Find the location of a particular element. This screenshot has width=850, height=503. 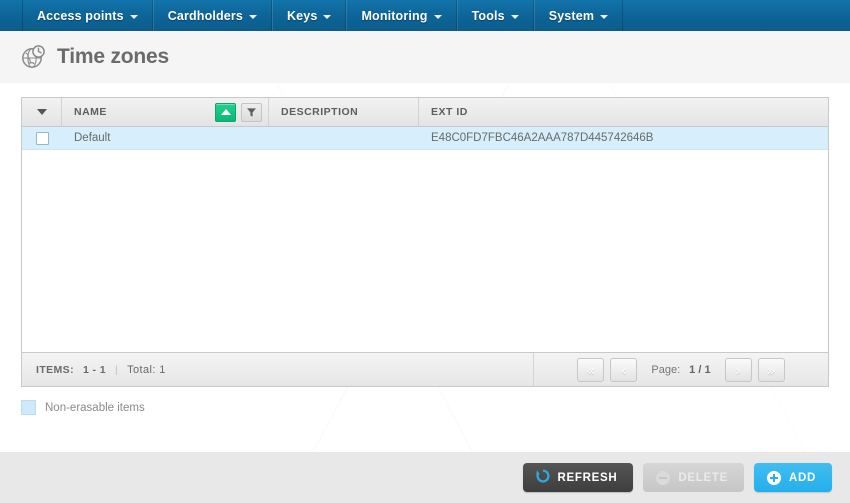

sort-ascending-icon is located at coordinates (225, 112).